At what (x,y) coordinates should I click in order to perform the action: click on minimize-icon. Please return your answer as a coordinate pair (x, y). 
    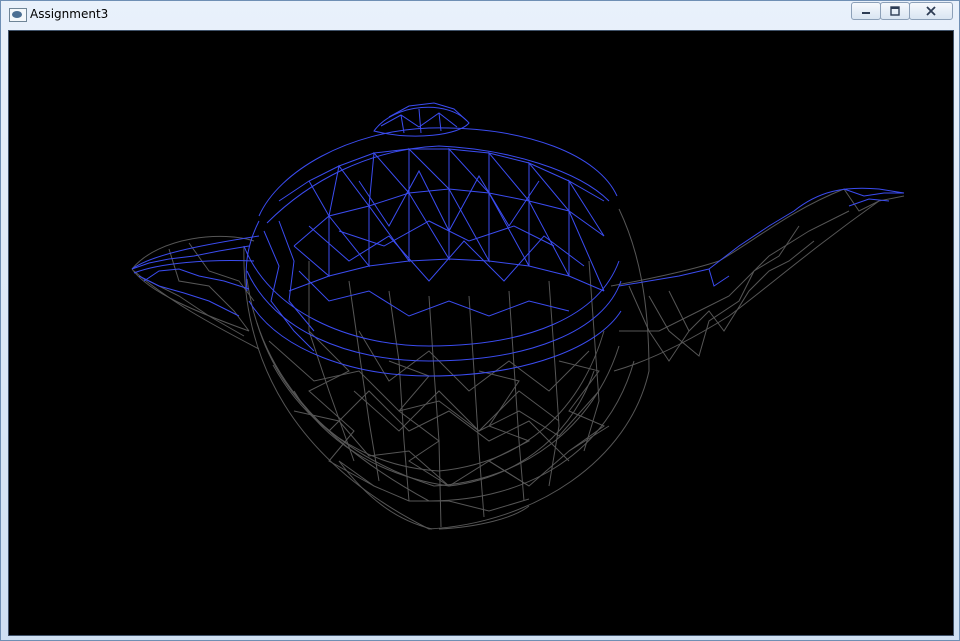
    Looking at the image, I should click on (866, 13).